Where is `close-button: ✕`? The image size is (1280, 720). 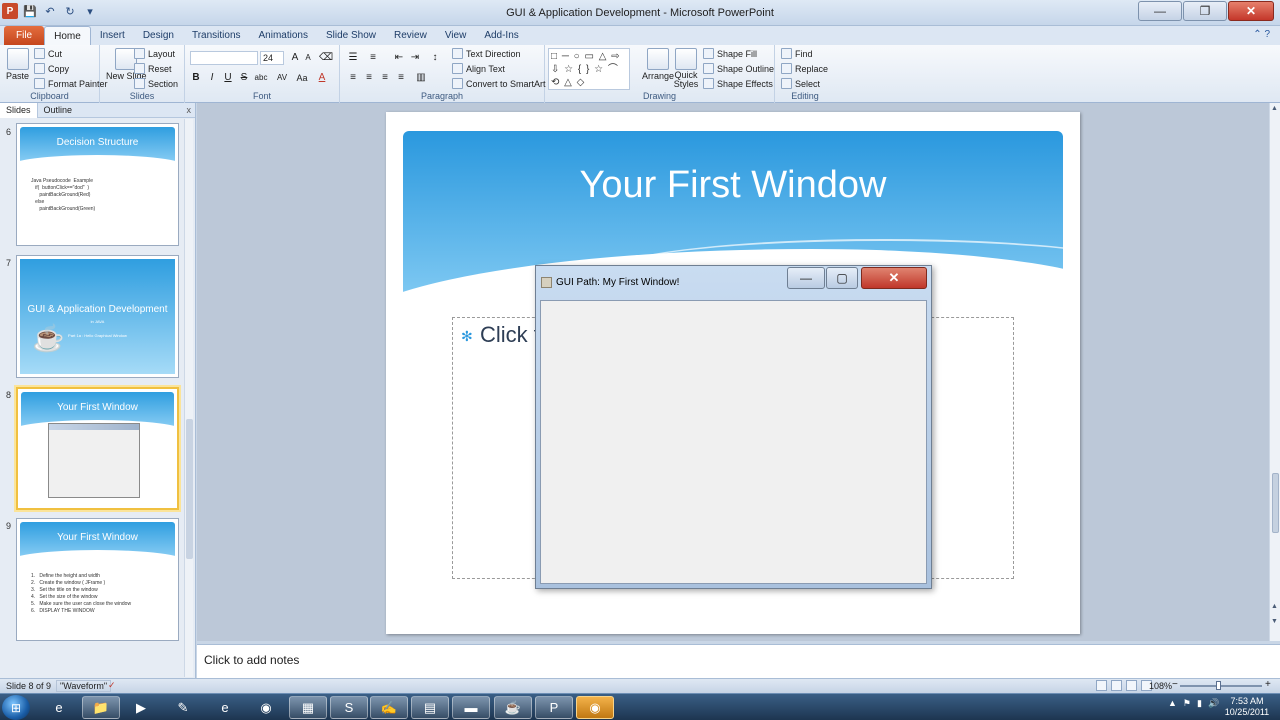
close-button: ✕ is located at coordinates (1251, 11).